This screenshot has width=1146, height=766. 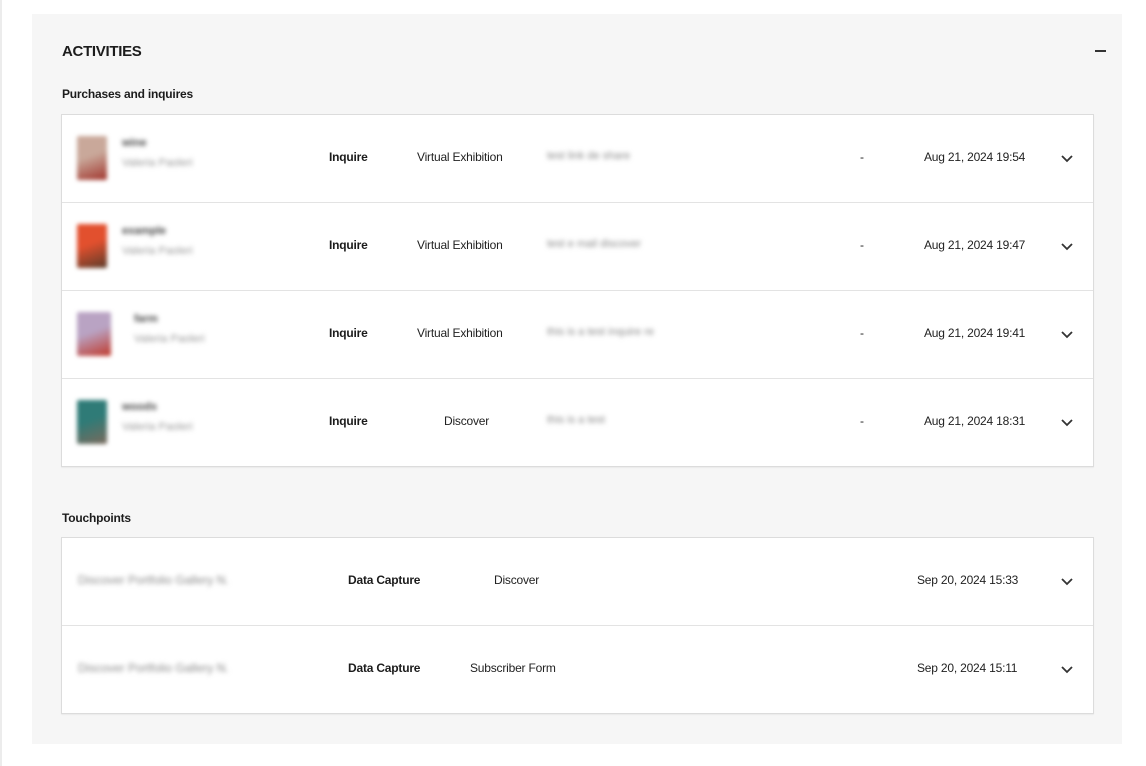 I want to click on artwork-title: woods, so click(x=139, y=407).